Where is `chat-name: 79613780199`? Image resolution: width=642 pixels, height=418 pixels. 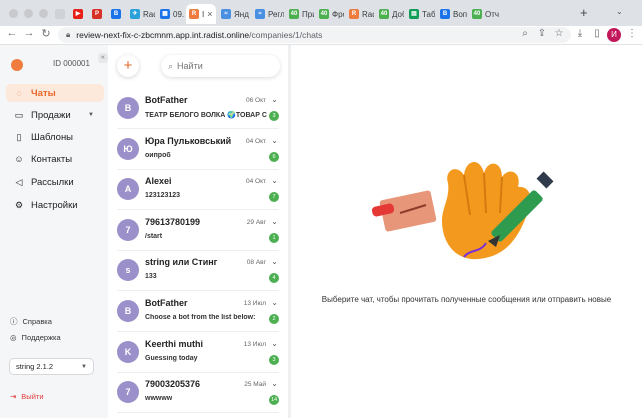
chat-name: 79613780199 is located at coordinates (173, 221).